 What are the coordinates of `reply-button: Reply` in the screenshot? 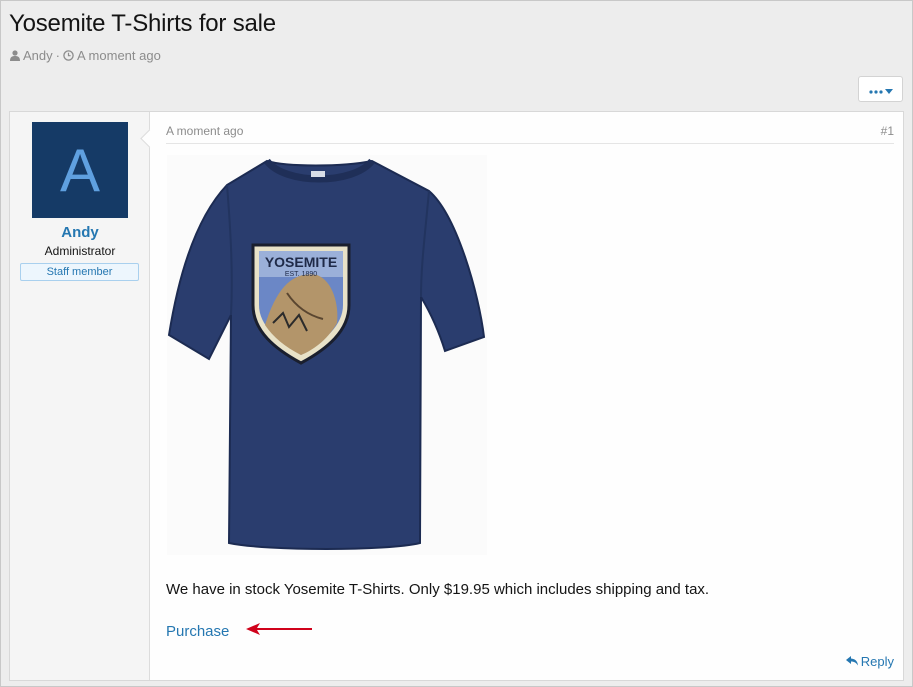 It's located at (869, 661).